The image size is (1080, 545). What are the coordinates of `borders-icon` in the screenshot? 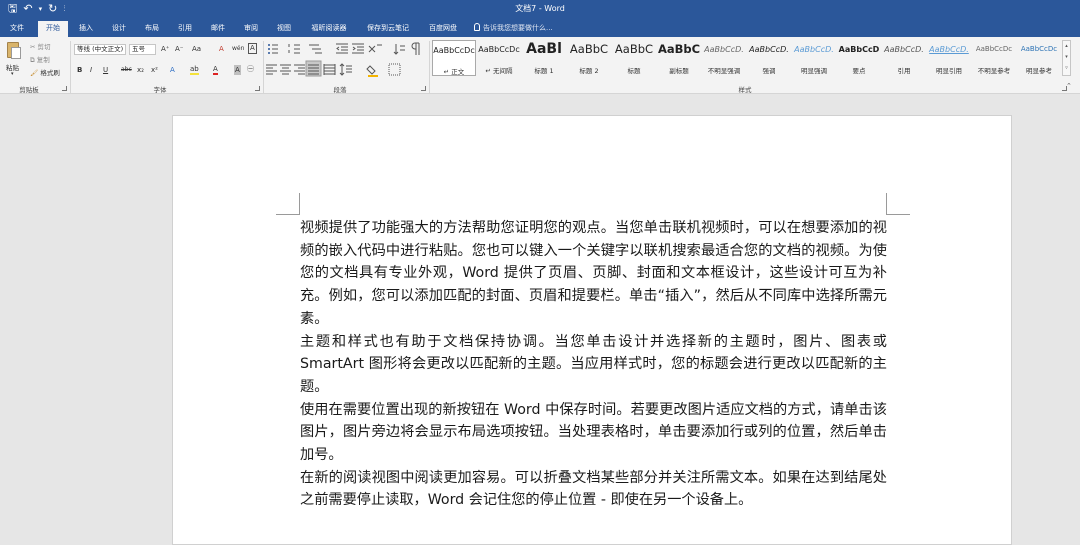 It's located at (394, 69).